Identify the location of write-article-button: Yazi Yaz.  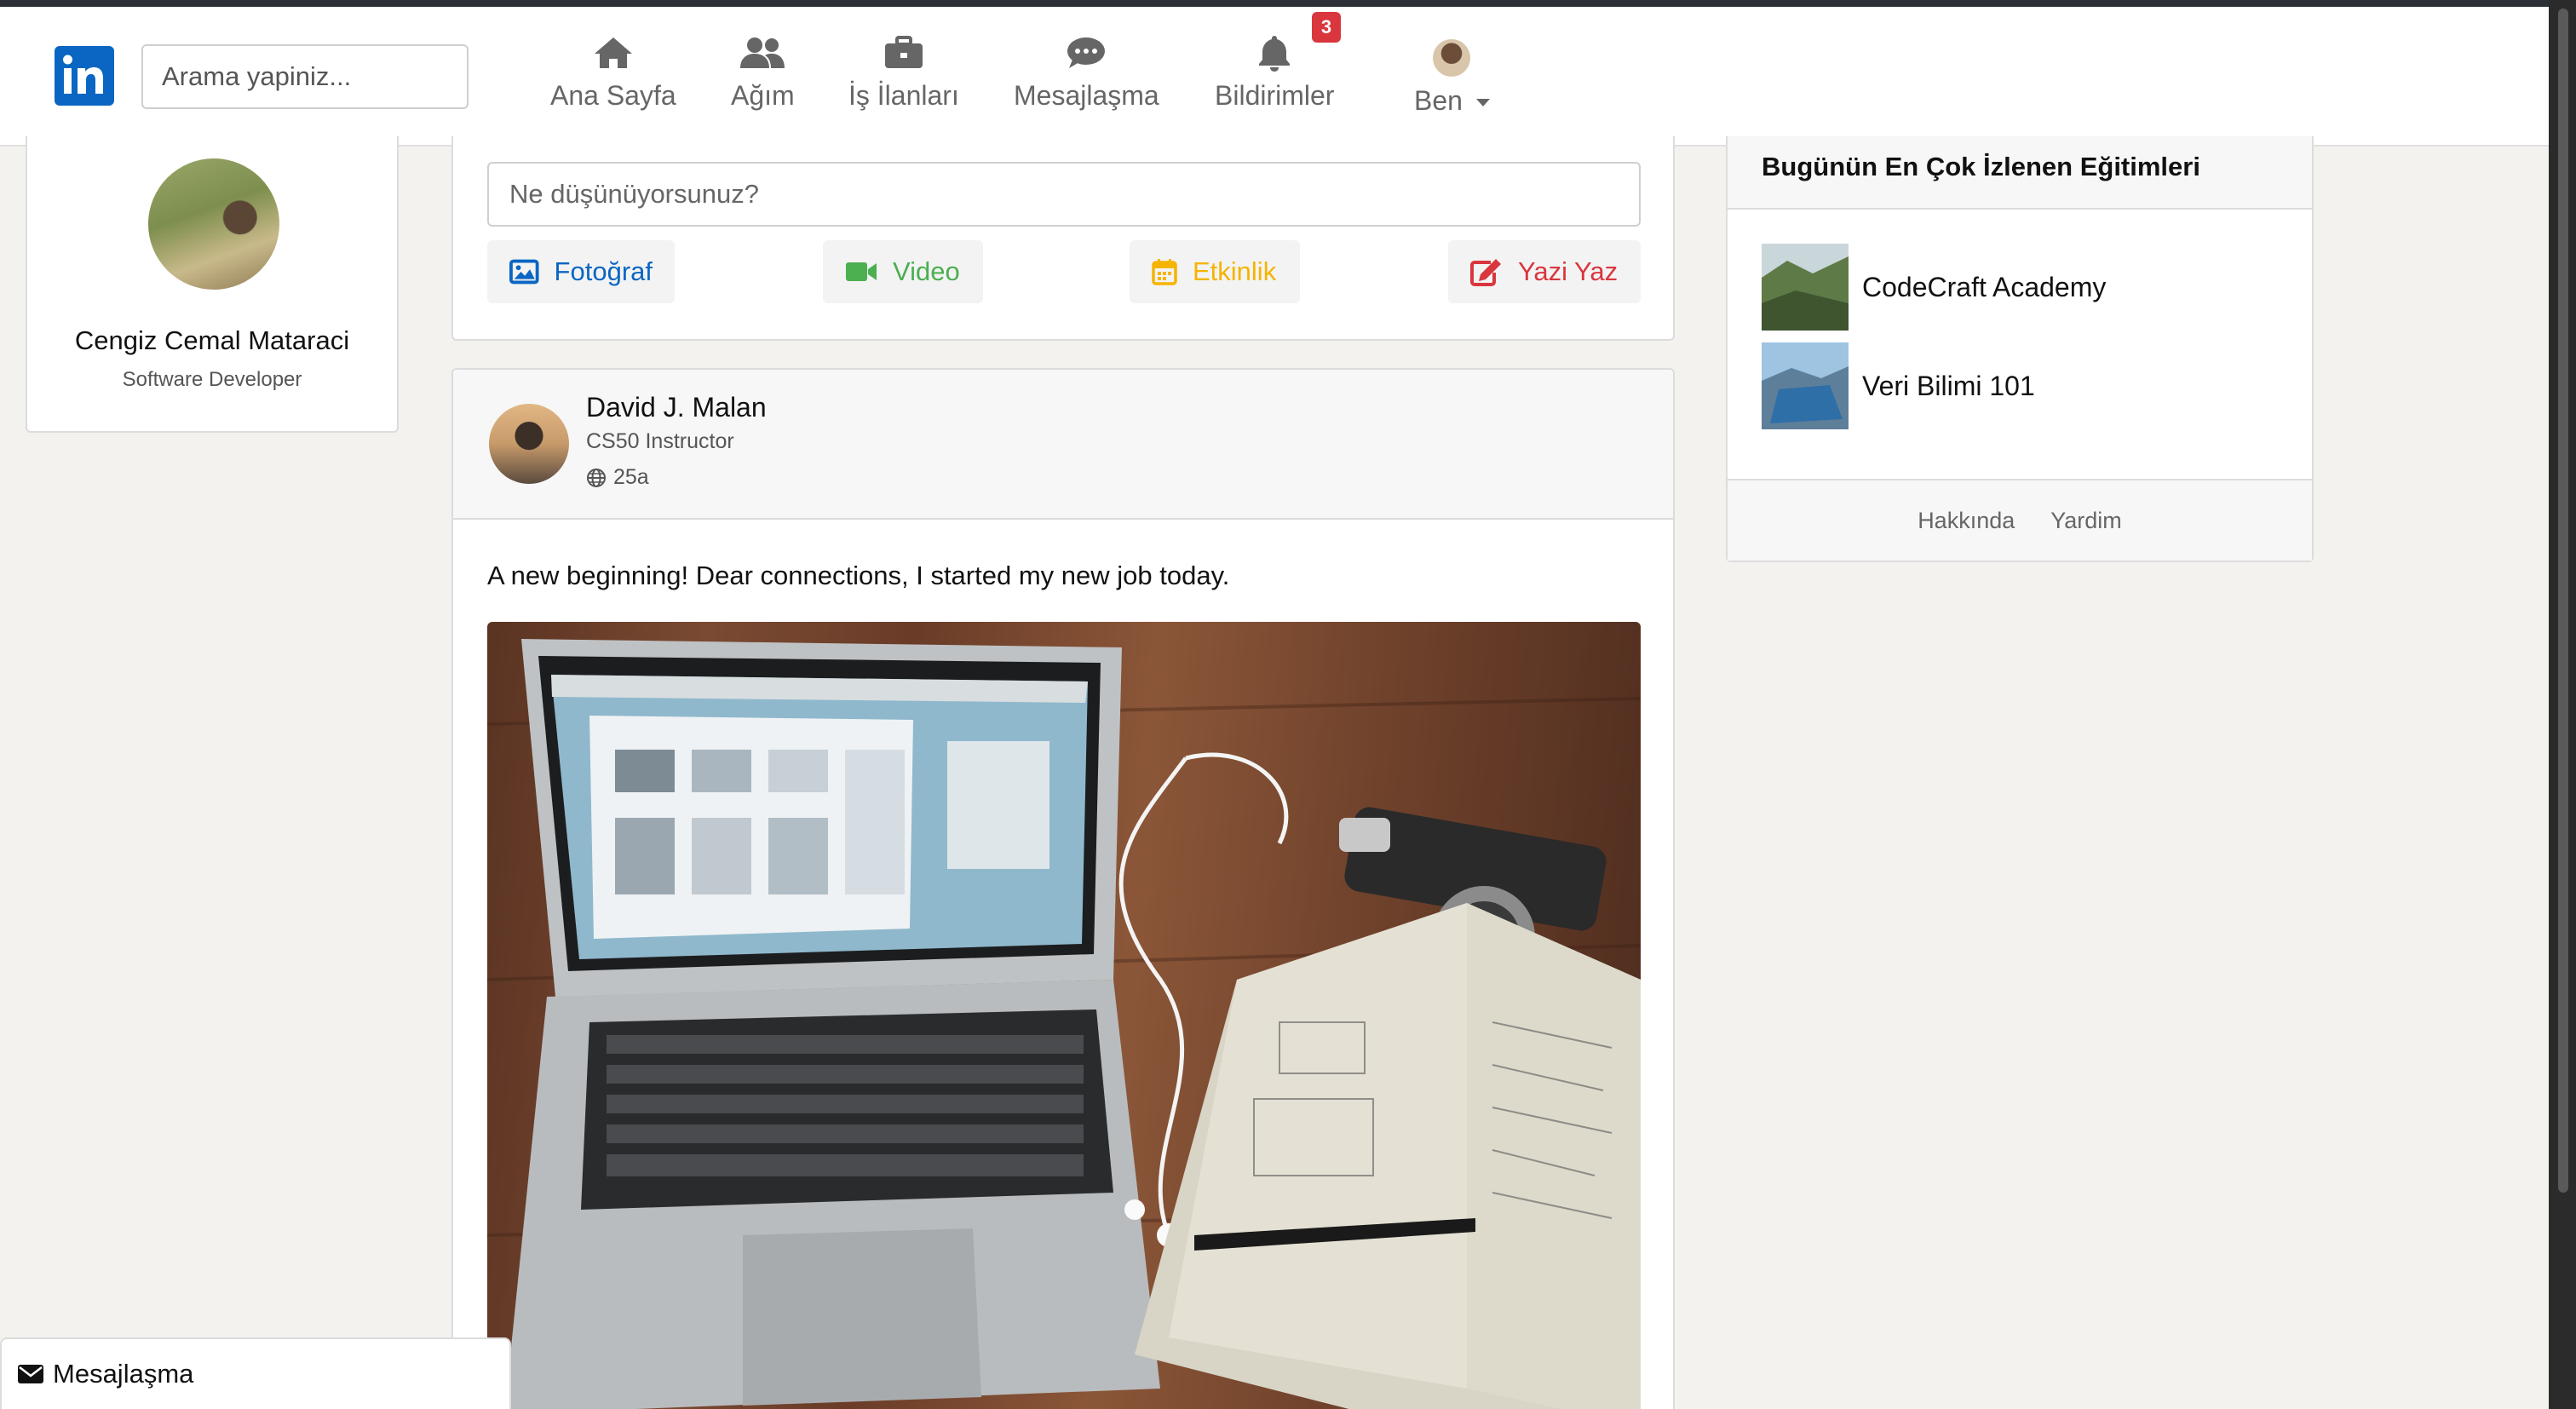
(1544, 271).